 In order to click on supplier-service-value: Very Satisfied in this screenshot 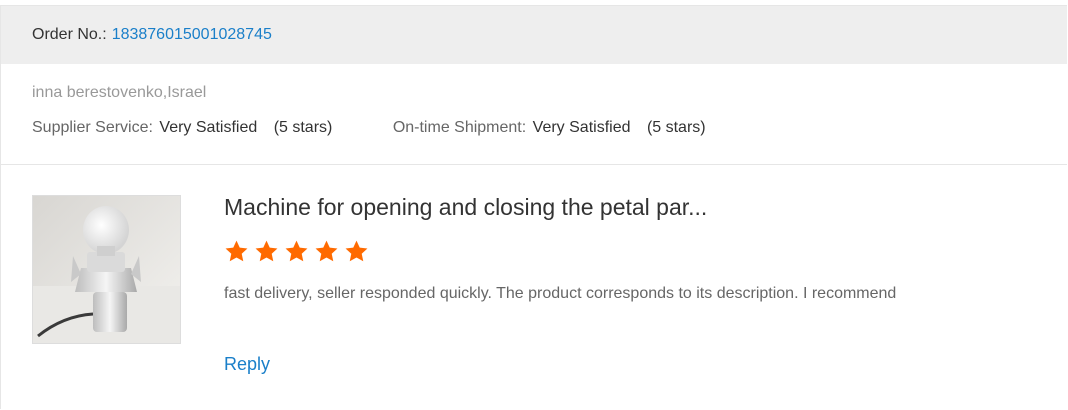, I will do `click(208, 127)`.